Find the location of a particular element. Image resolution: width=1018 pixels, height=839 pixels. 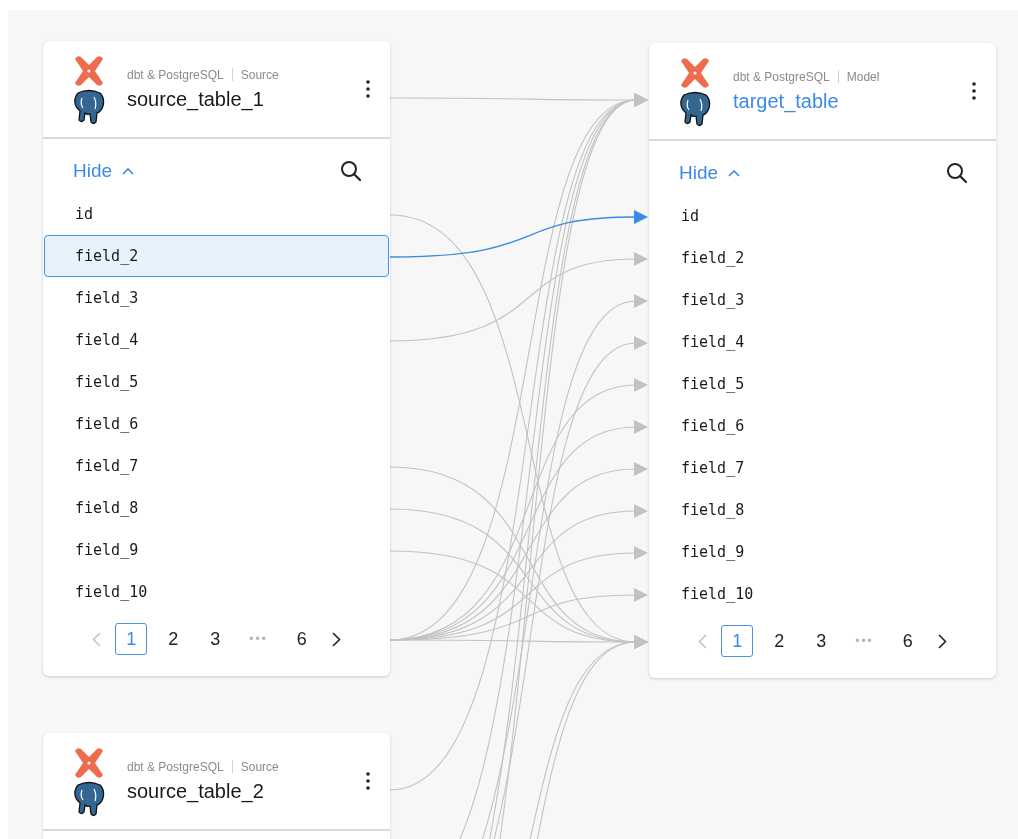

role-label: Model is located at coordinates (863, 76).